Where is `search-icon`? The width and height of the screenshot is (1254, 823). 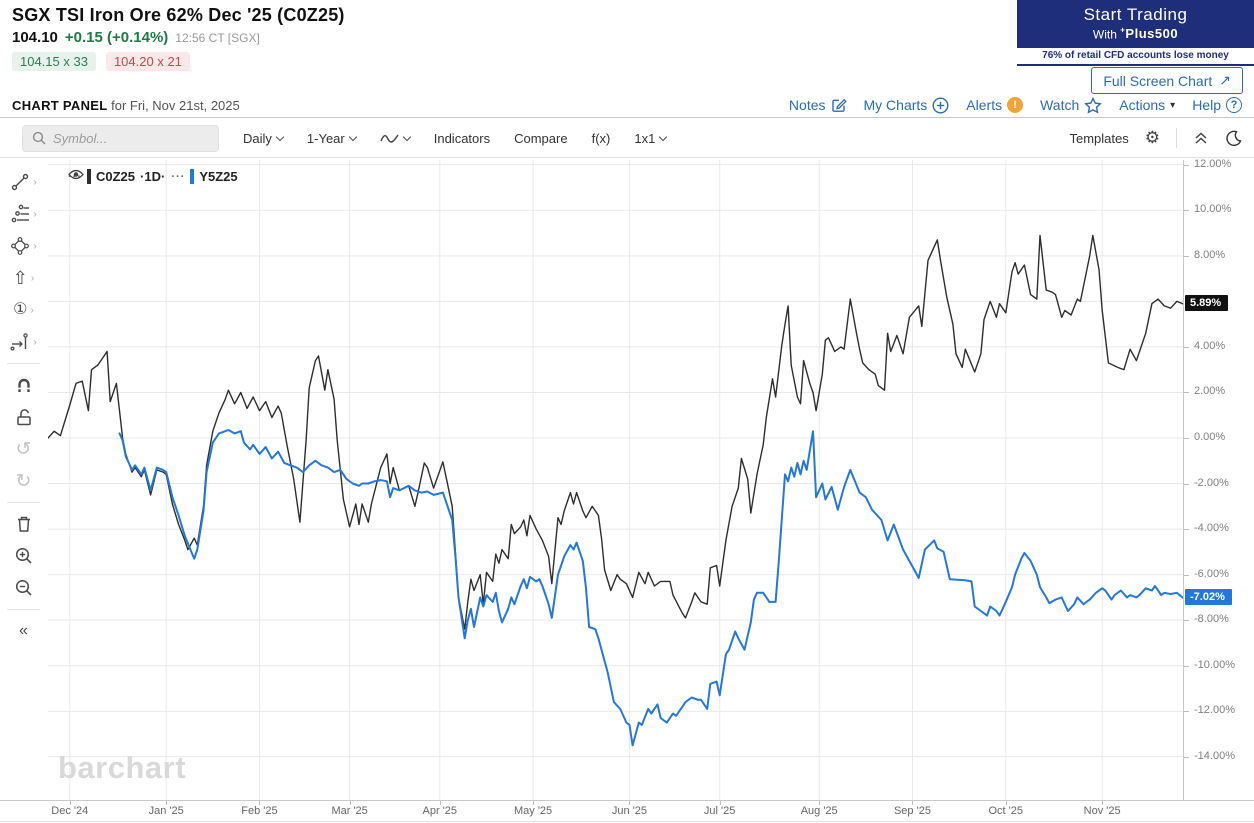
search-icon is located at coordinates (39, 138).